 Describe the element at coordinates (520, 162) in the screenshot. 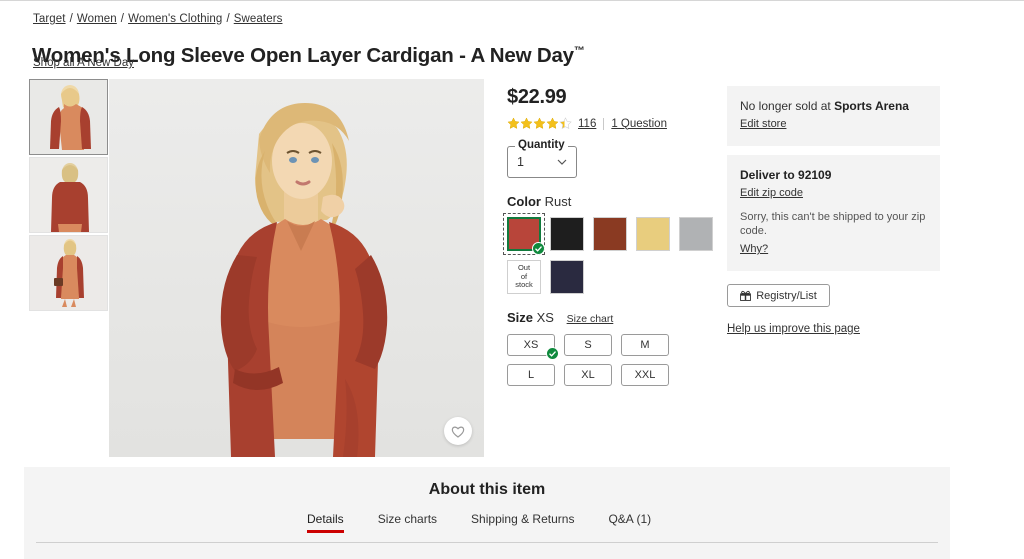

I see `quantity-value: 1` at that location.